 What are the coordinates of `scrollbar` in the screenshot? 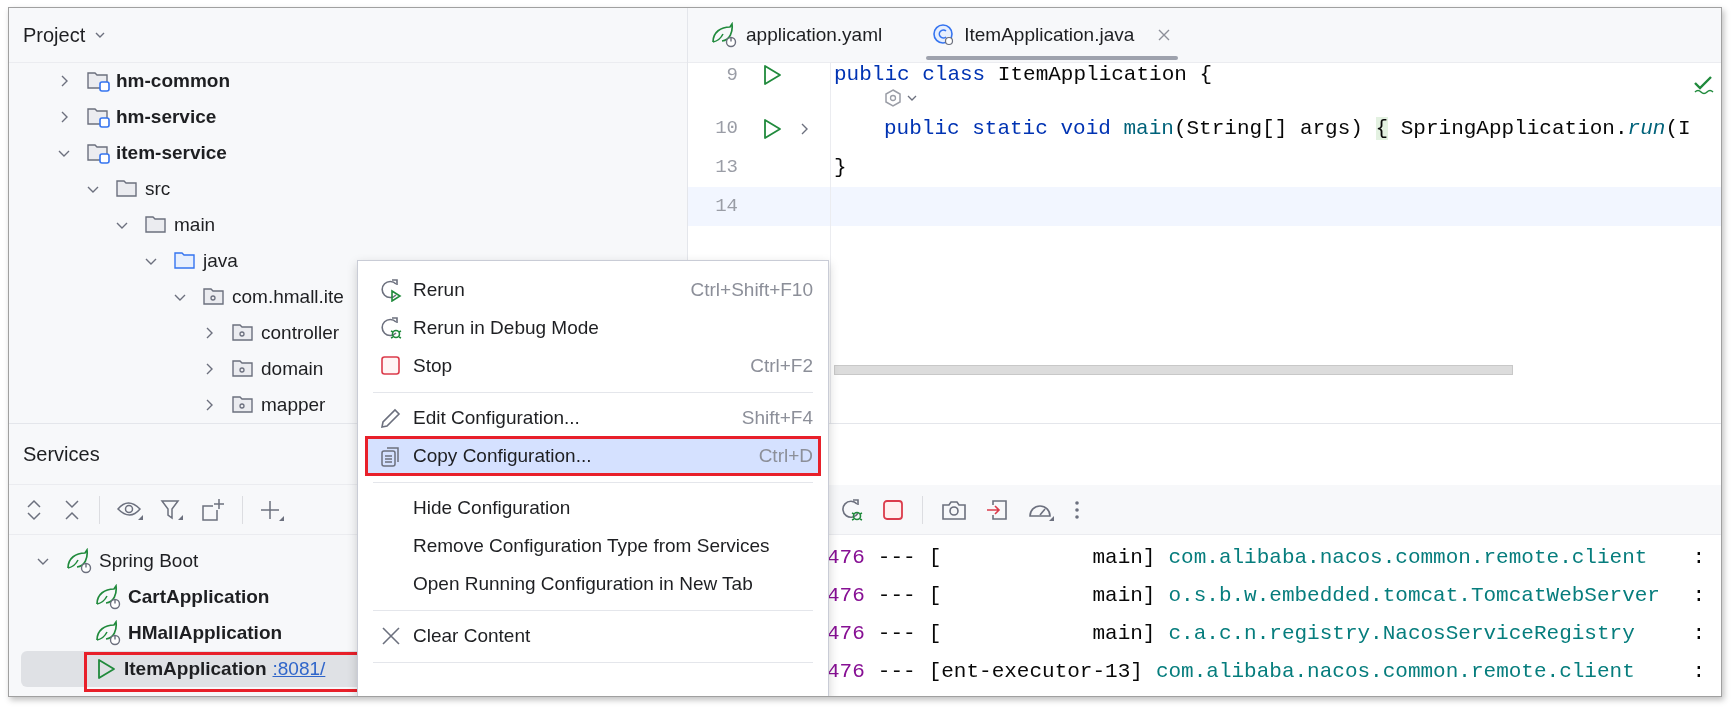 It's located at (1173, 370).